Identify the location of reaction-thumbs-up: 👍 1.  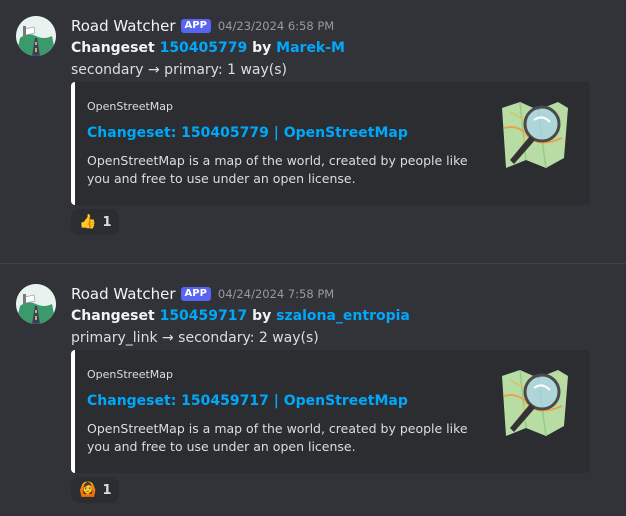
(95, 222).